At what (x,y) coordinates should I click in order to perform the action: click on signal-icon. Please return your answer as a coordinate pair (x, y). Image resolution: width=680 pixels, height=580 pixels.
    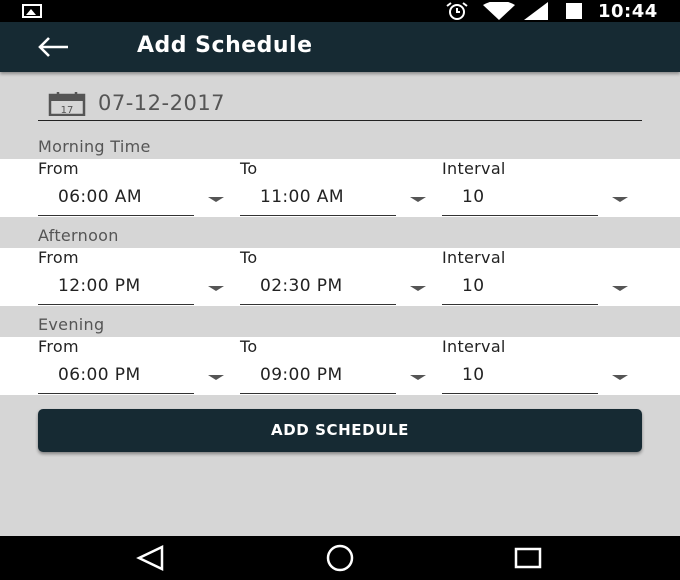
    Looking at the image, I should click on (536, 11).